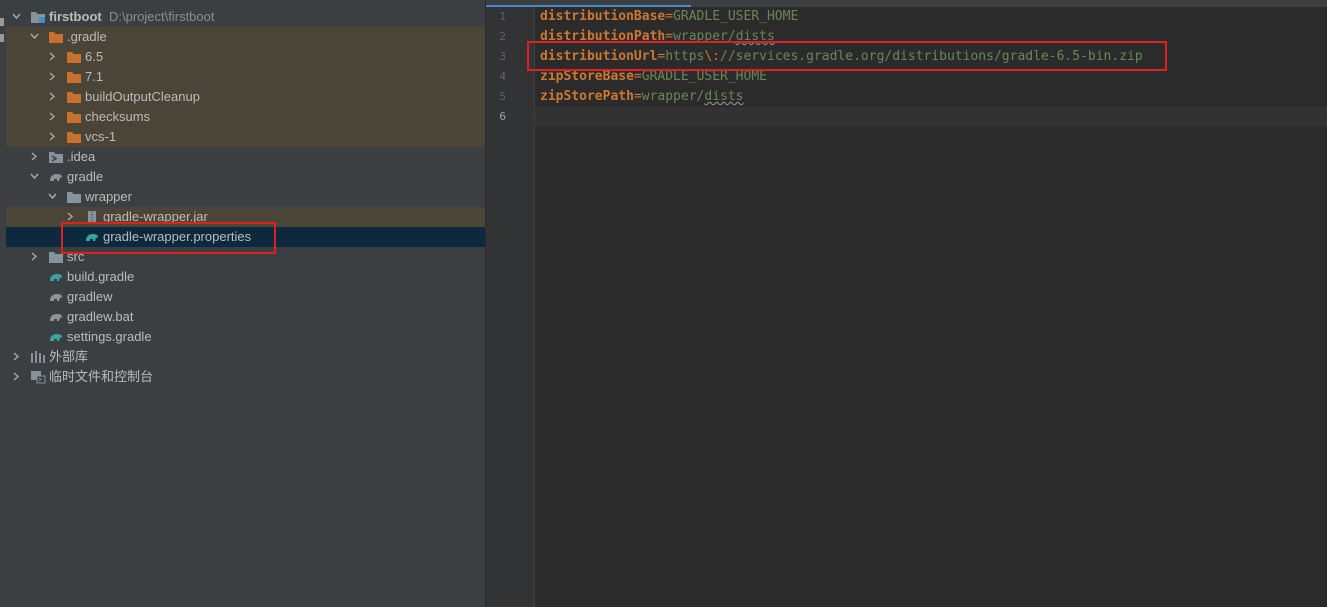 This screenshot has height=607, width=1327. I want to click on property-key: distributionBase, so click(603, 16).